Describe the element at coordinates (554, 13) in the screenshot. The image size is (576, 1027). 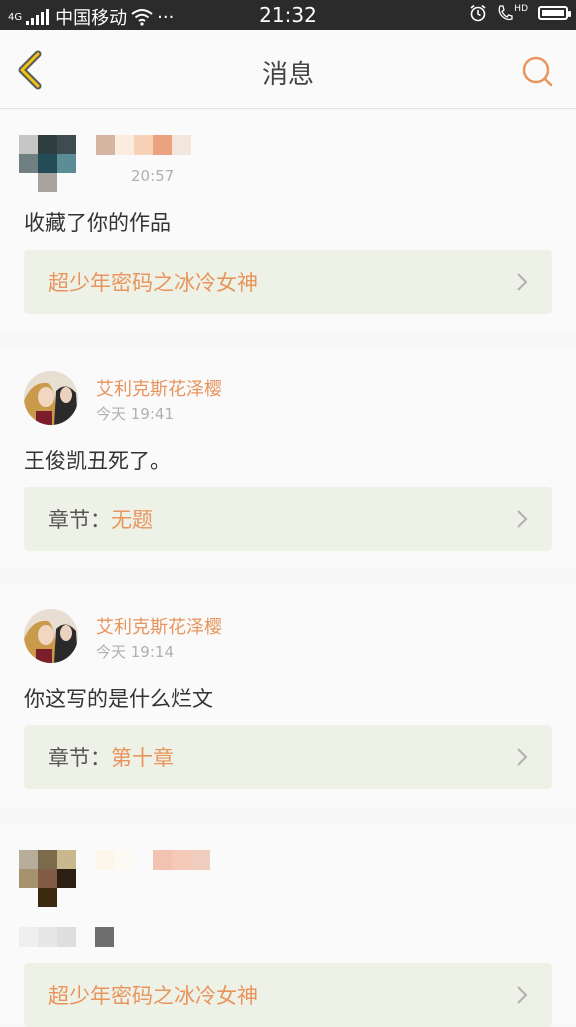
I see `battery-icon` at that location.